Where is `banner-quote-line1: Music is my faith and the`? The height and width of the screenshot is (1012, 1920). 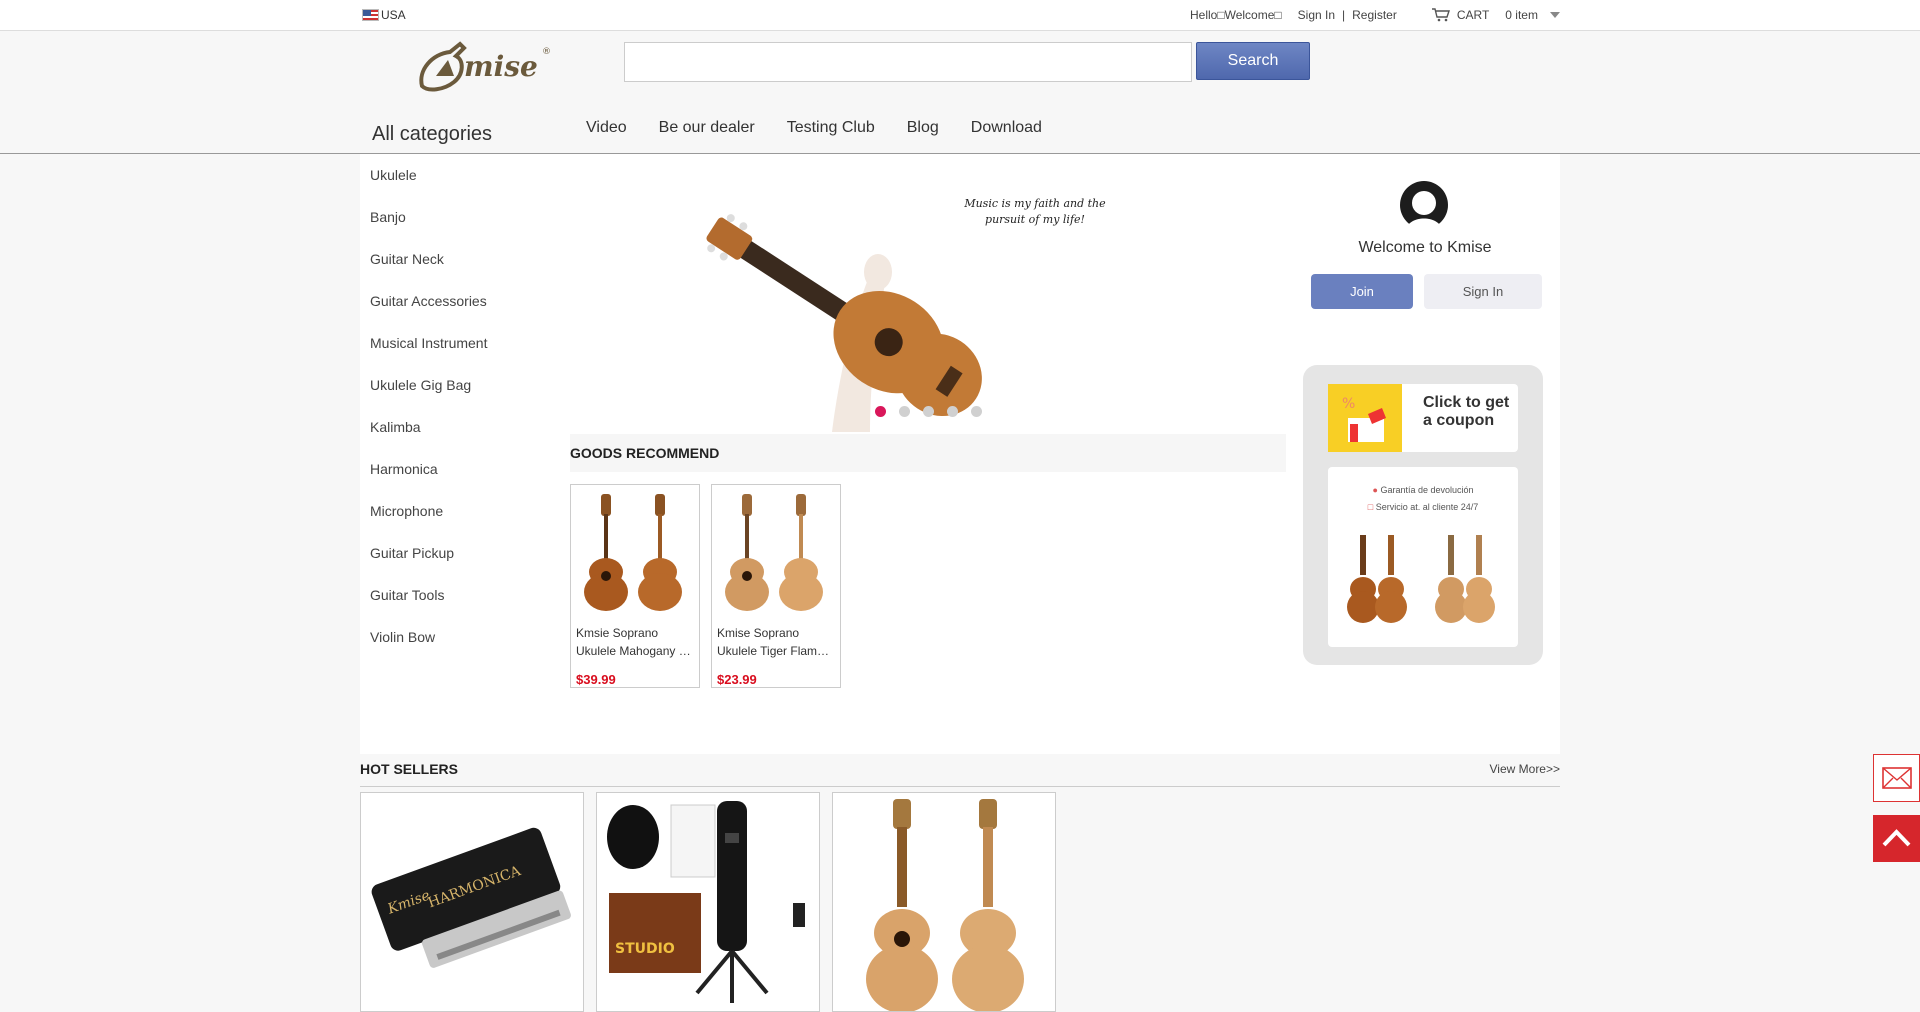
banner-quote-line1: Music is my faith and the is located at coordinates (1035, 203).